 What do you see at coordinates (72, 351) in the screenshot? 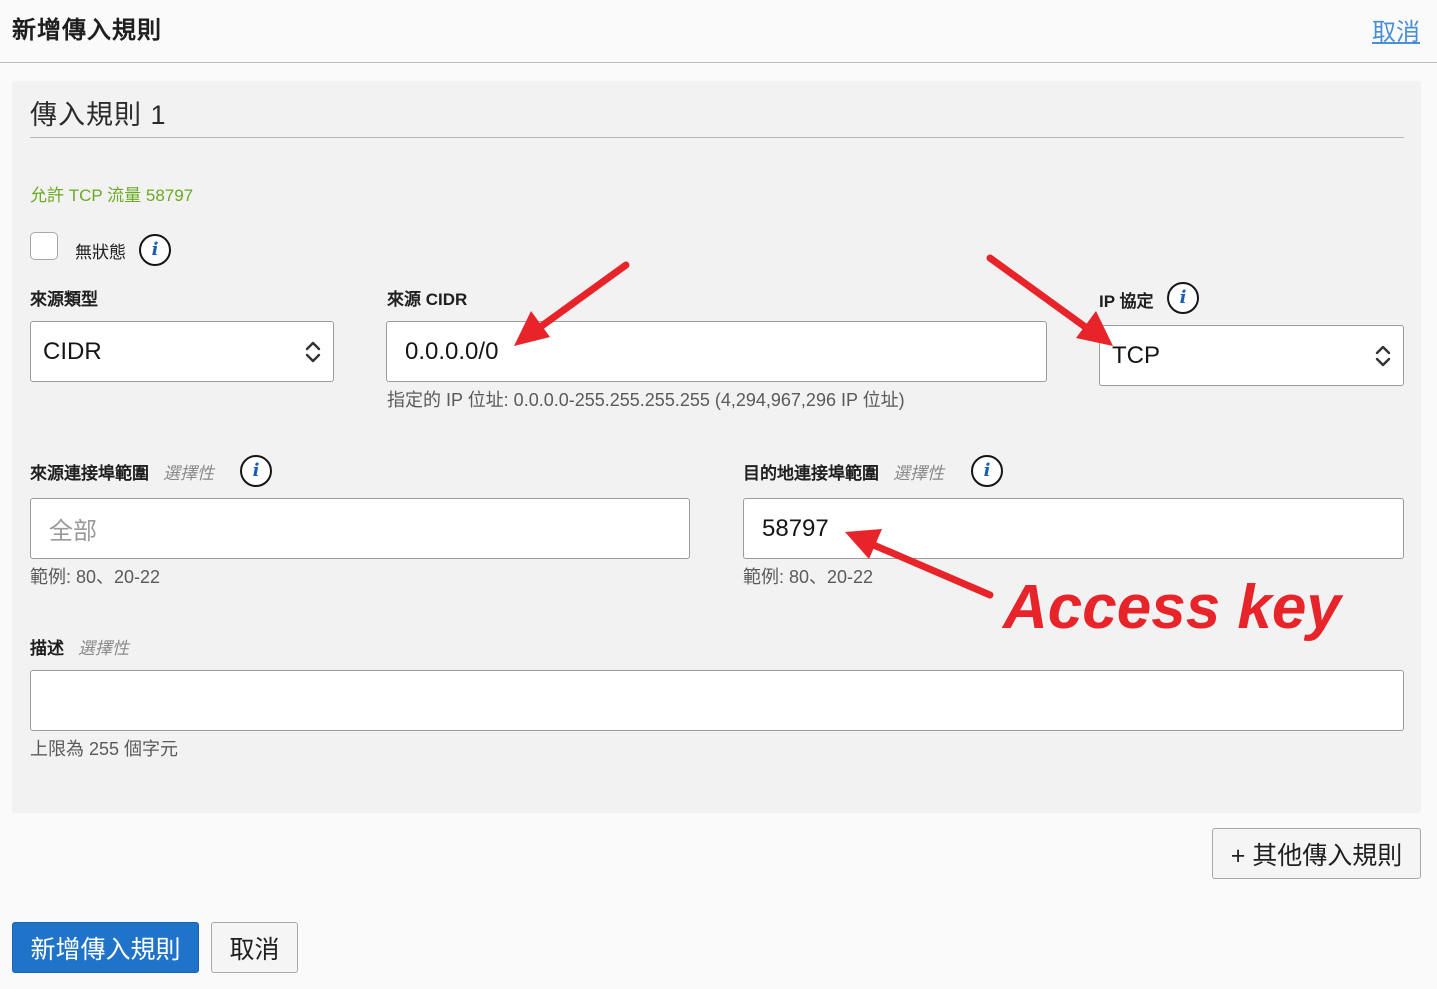
I see `source-type-value: CIDR` at bounding box center [72, 351].